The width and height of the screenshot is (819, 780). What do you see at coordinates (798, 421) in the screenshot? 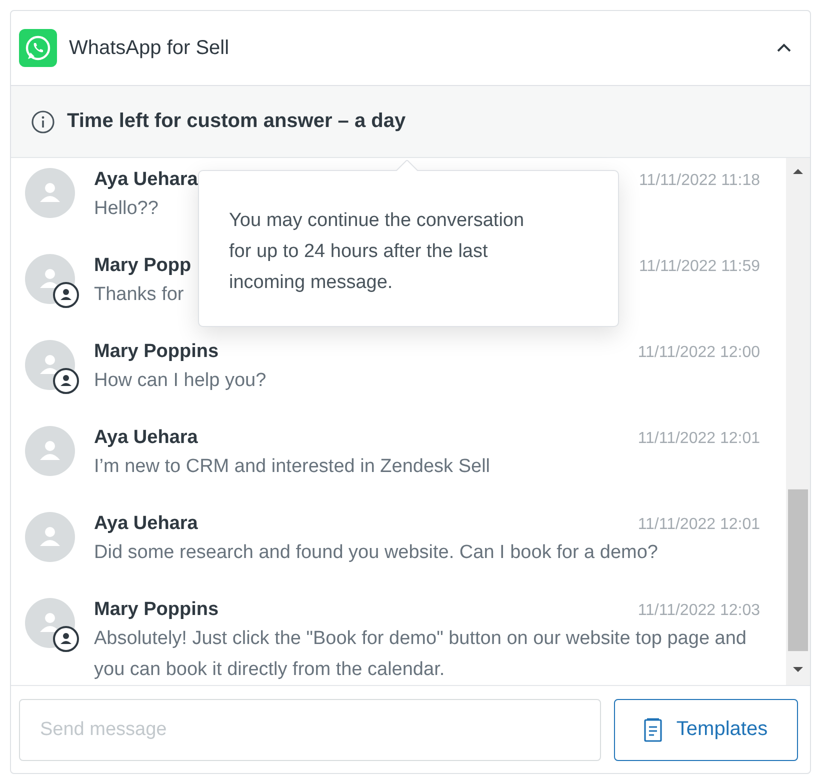
I see `scrollbar` at bounding box center [798, 421].